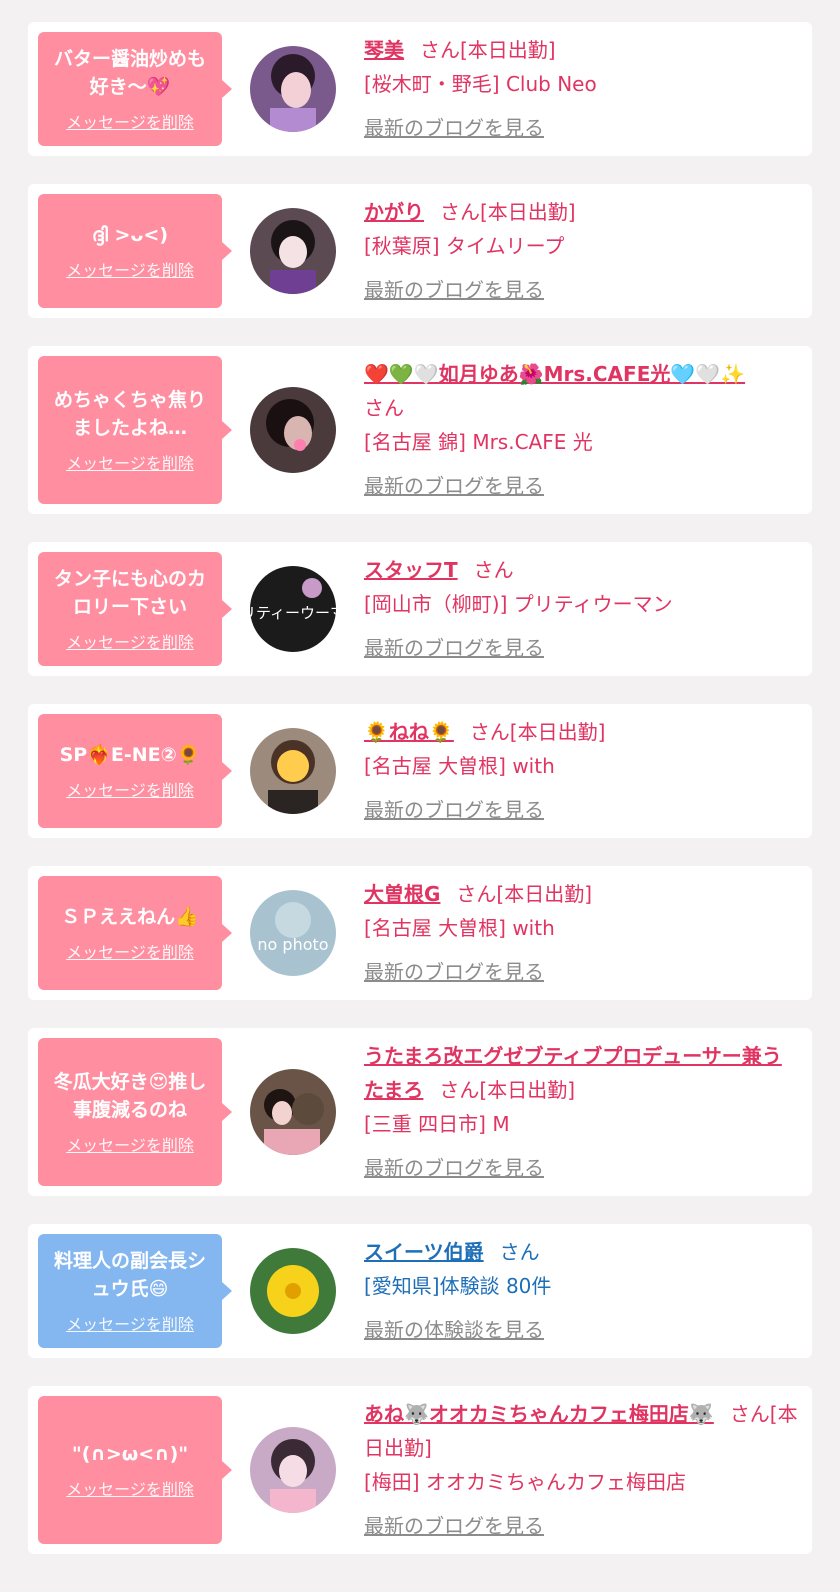 The width and height of the screenshot is (840, 1592). What do you see at coordinates (582, 933) in the screenshot?
I see `profile-info: 大曽根G さん[本日出勤] [名古屋 大曽根] with 最新のブログを見る` at bounding box center [582, 933].